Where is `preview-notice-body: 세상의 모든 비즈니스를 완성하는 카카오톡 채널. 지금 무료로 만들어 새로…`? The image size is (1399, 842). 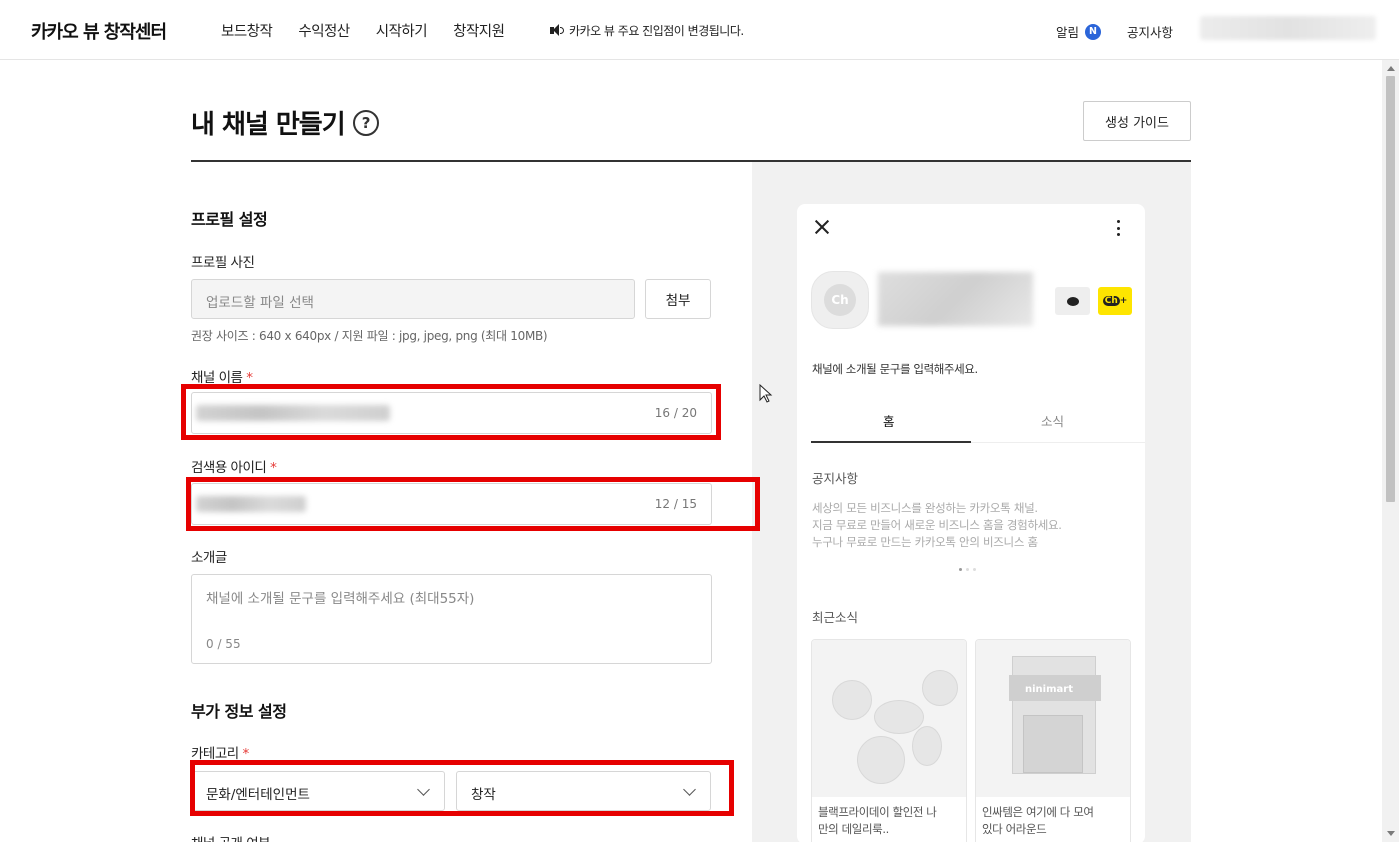 preview-notice-body: 세상의 모든 비즈니스를 완성하는 카카오톡 채널. 지금 무료로 만들어 새로… is located at coordinates (937, 525).